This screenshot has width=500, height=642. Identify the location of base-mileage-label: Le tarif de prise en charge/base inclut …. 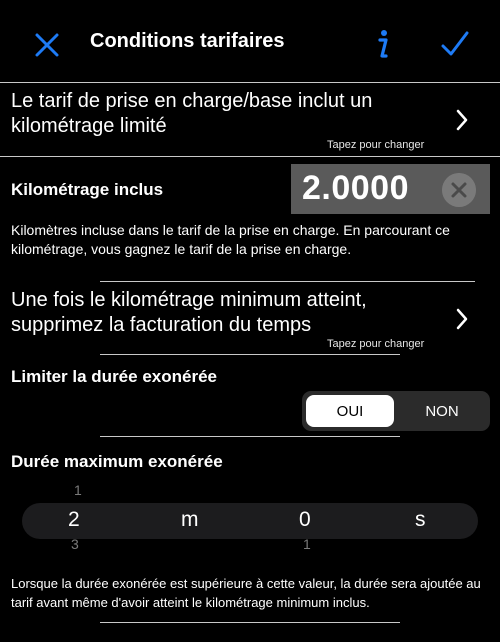
(192, 113).